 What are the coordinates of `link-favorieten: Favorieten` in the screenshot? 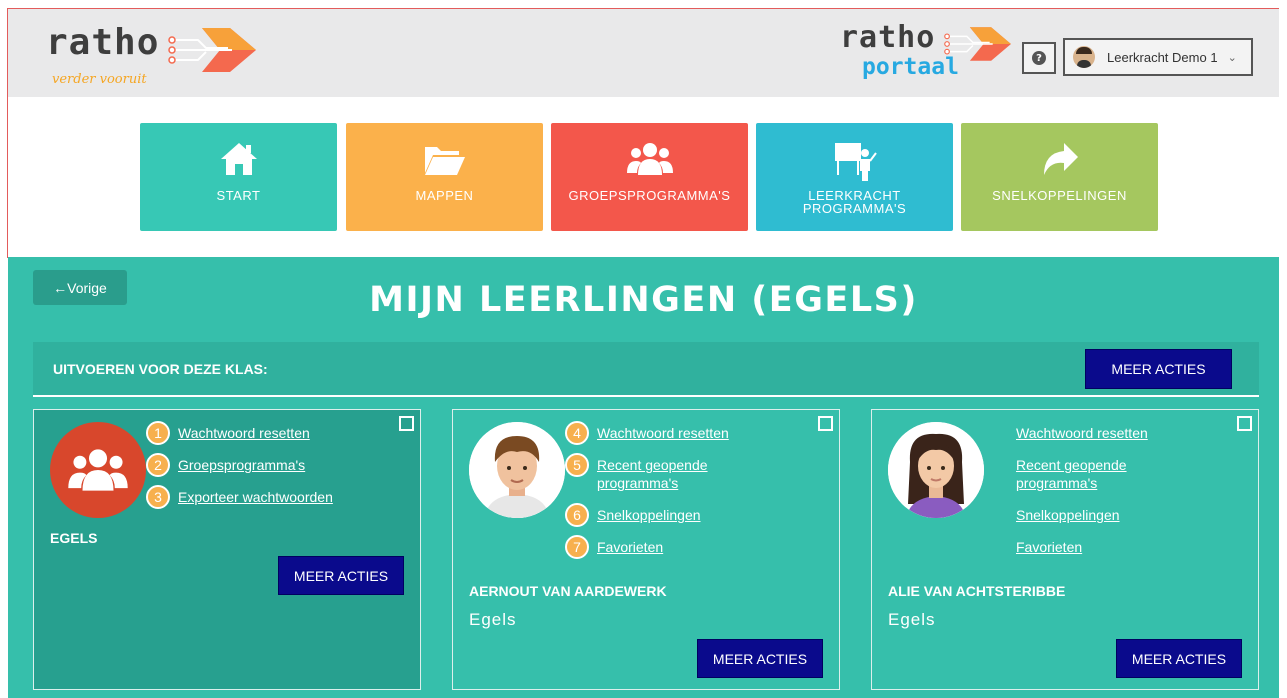 It's located at (1116, 547).